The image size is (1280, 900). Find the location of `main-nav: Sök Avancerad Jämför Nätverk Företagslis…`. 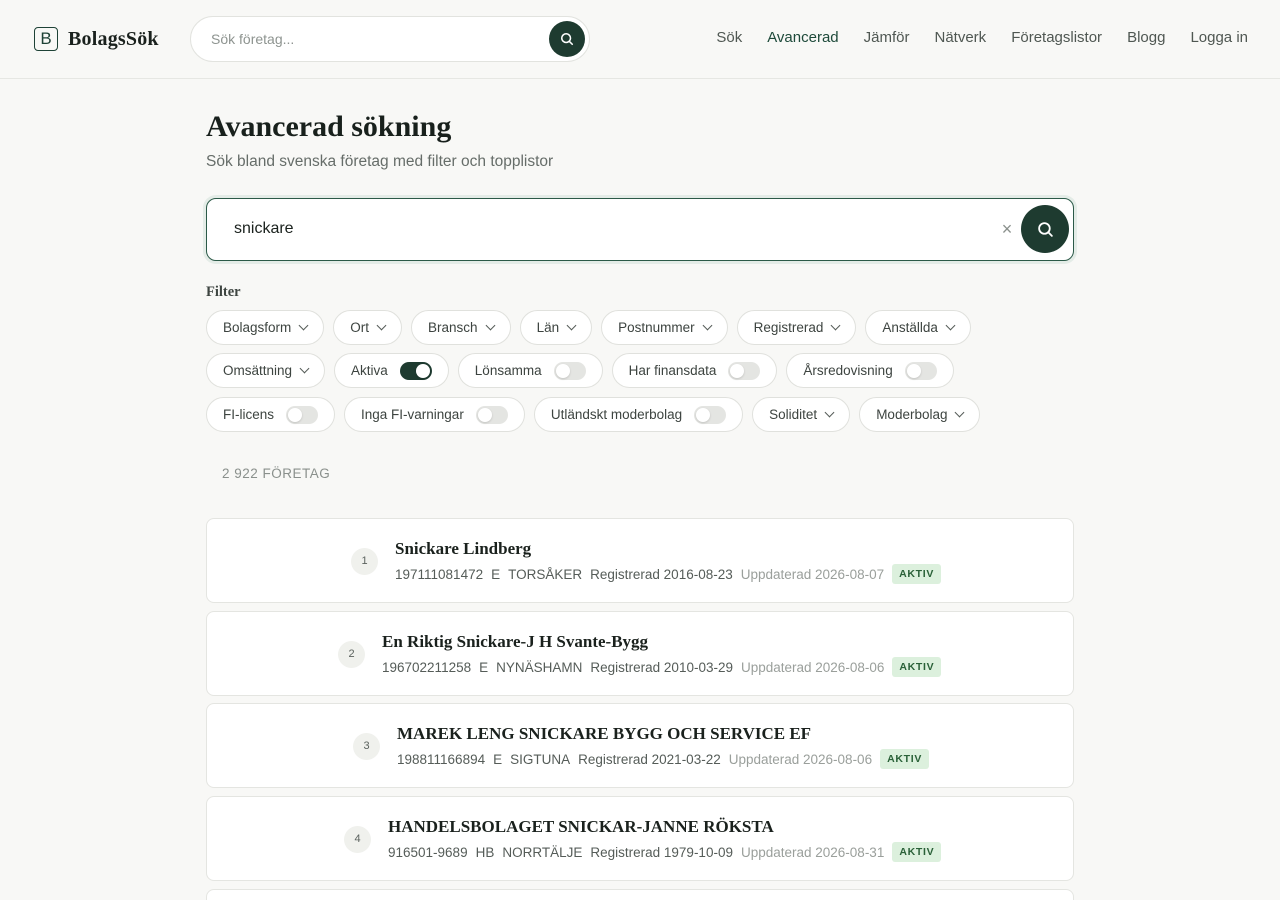

main-nav: Sök Avancerad Jämför Nätverk Företagslis… is located at coordinates (982, 37).